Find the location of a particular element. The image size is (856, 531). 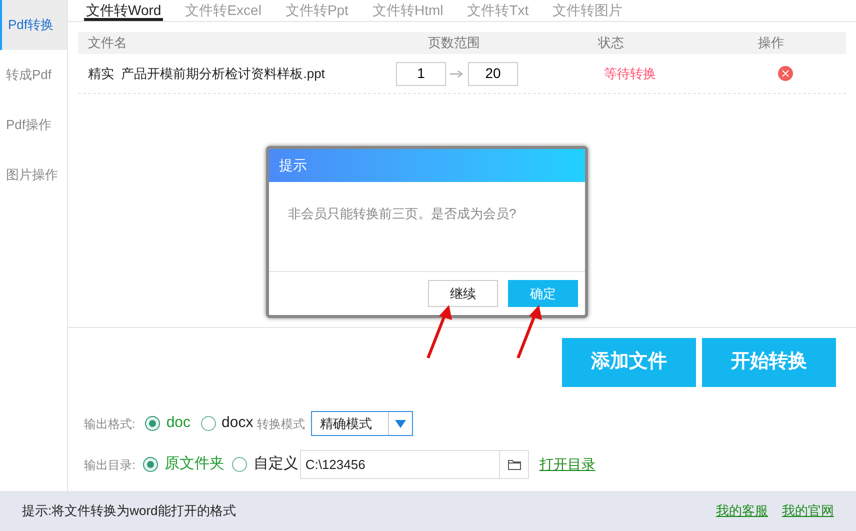

arrow-icon is located at coordinates (457, 74).